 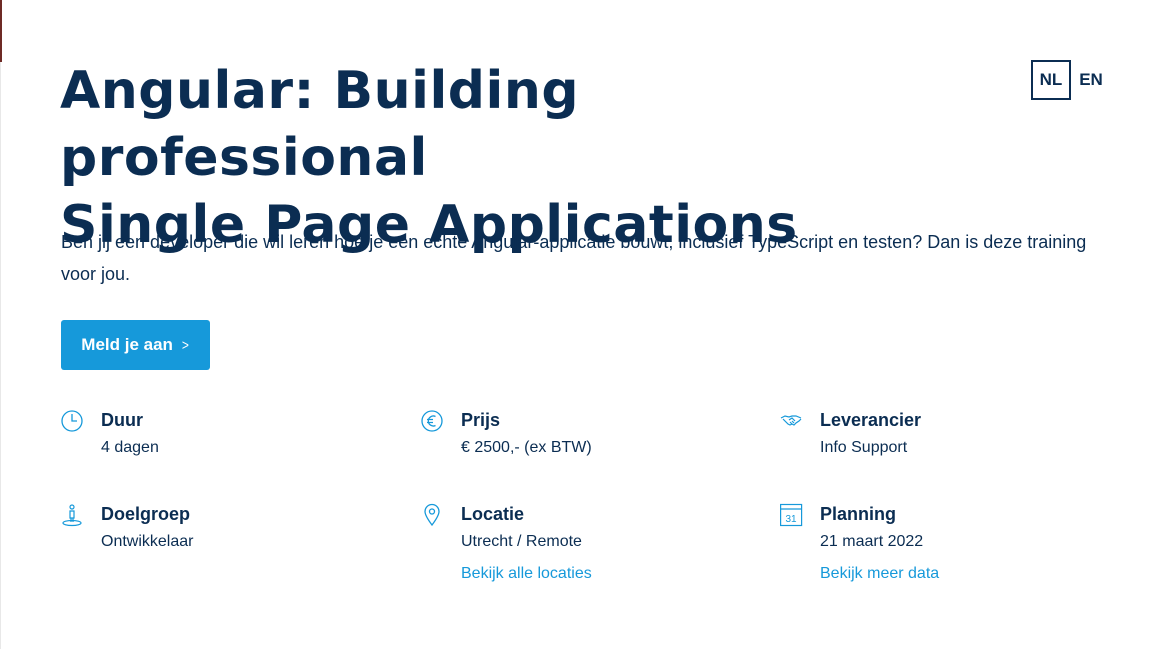 I want to click on register-button: Meld je aan >, so click(x=135, y=345).